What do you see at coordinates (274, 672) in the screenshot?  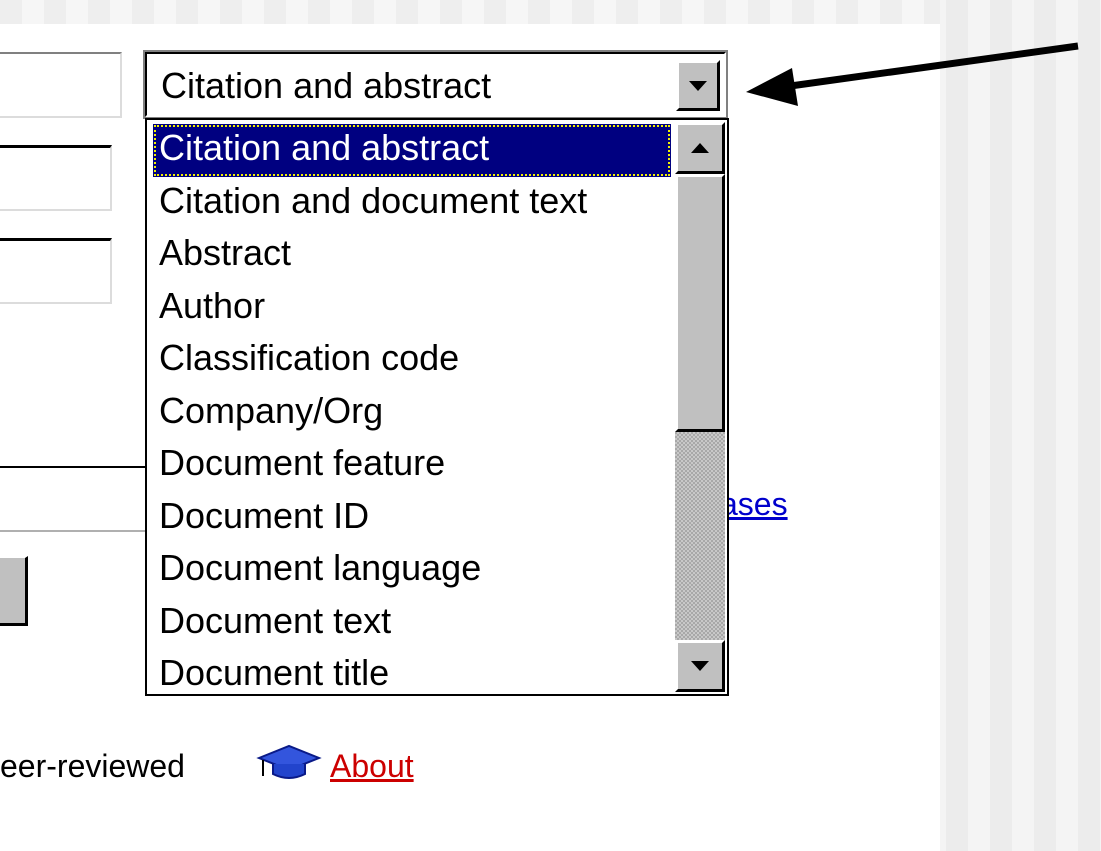 I see `list-option-label: Document title` at bounding box center [274, 672].